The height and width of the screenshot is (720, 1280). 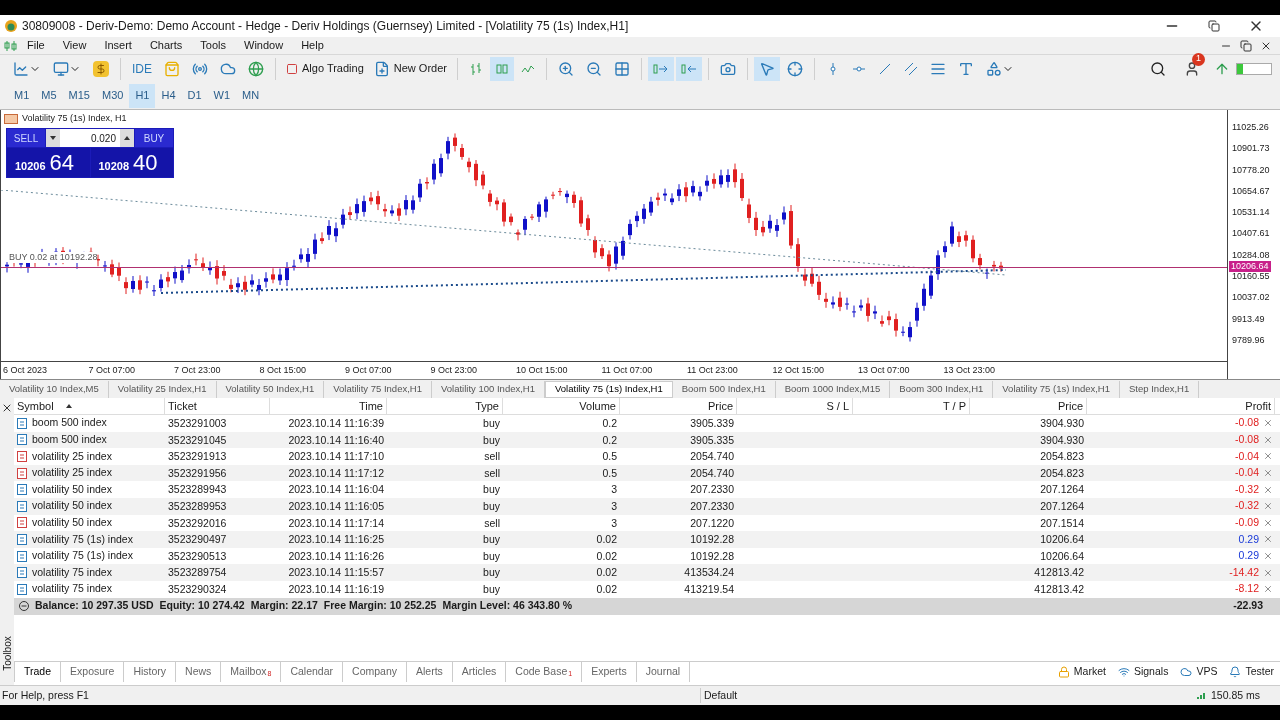 What do you see at coordinates (150, 671) in the screenshot?
I see `toolbox-tab: History` at bounding box center [150, 671].